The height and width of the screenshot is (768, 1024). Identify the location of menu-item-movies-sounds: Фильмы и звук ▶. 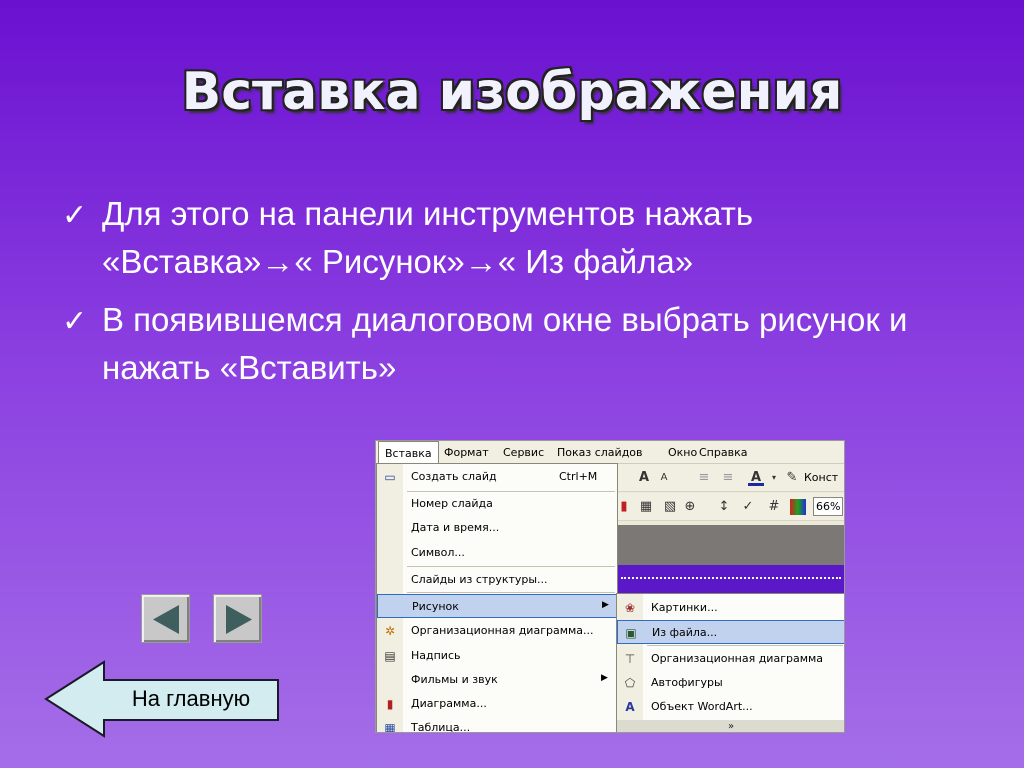
(497, 680).